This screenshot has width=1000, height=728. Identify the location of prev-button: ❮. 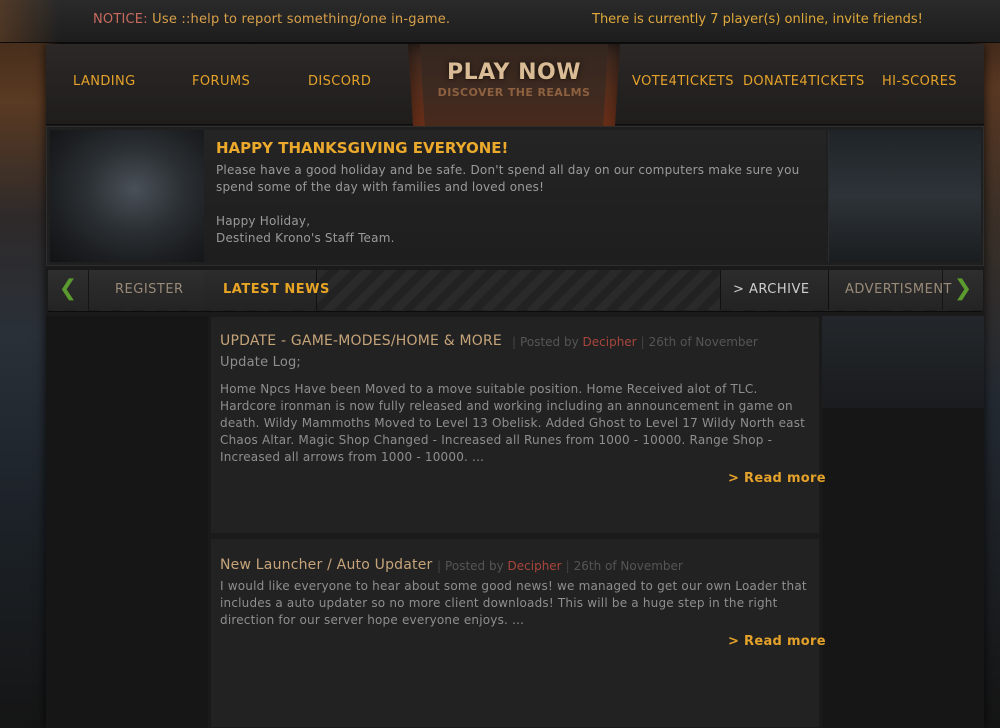
(68, 290).